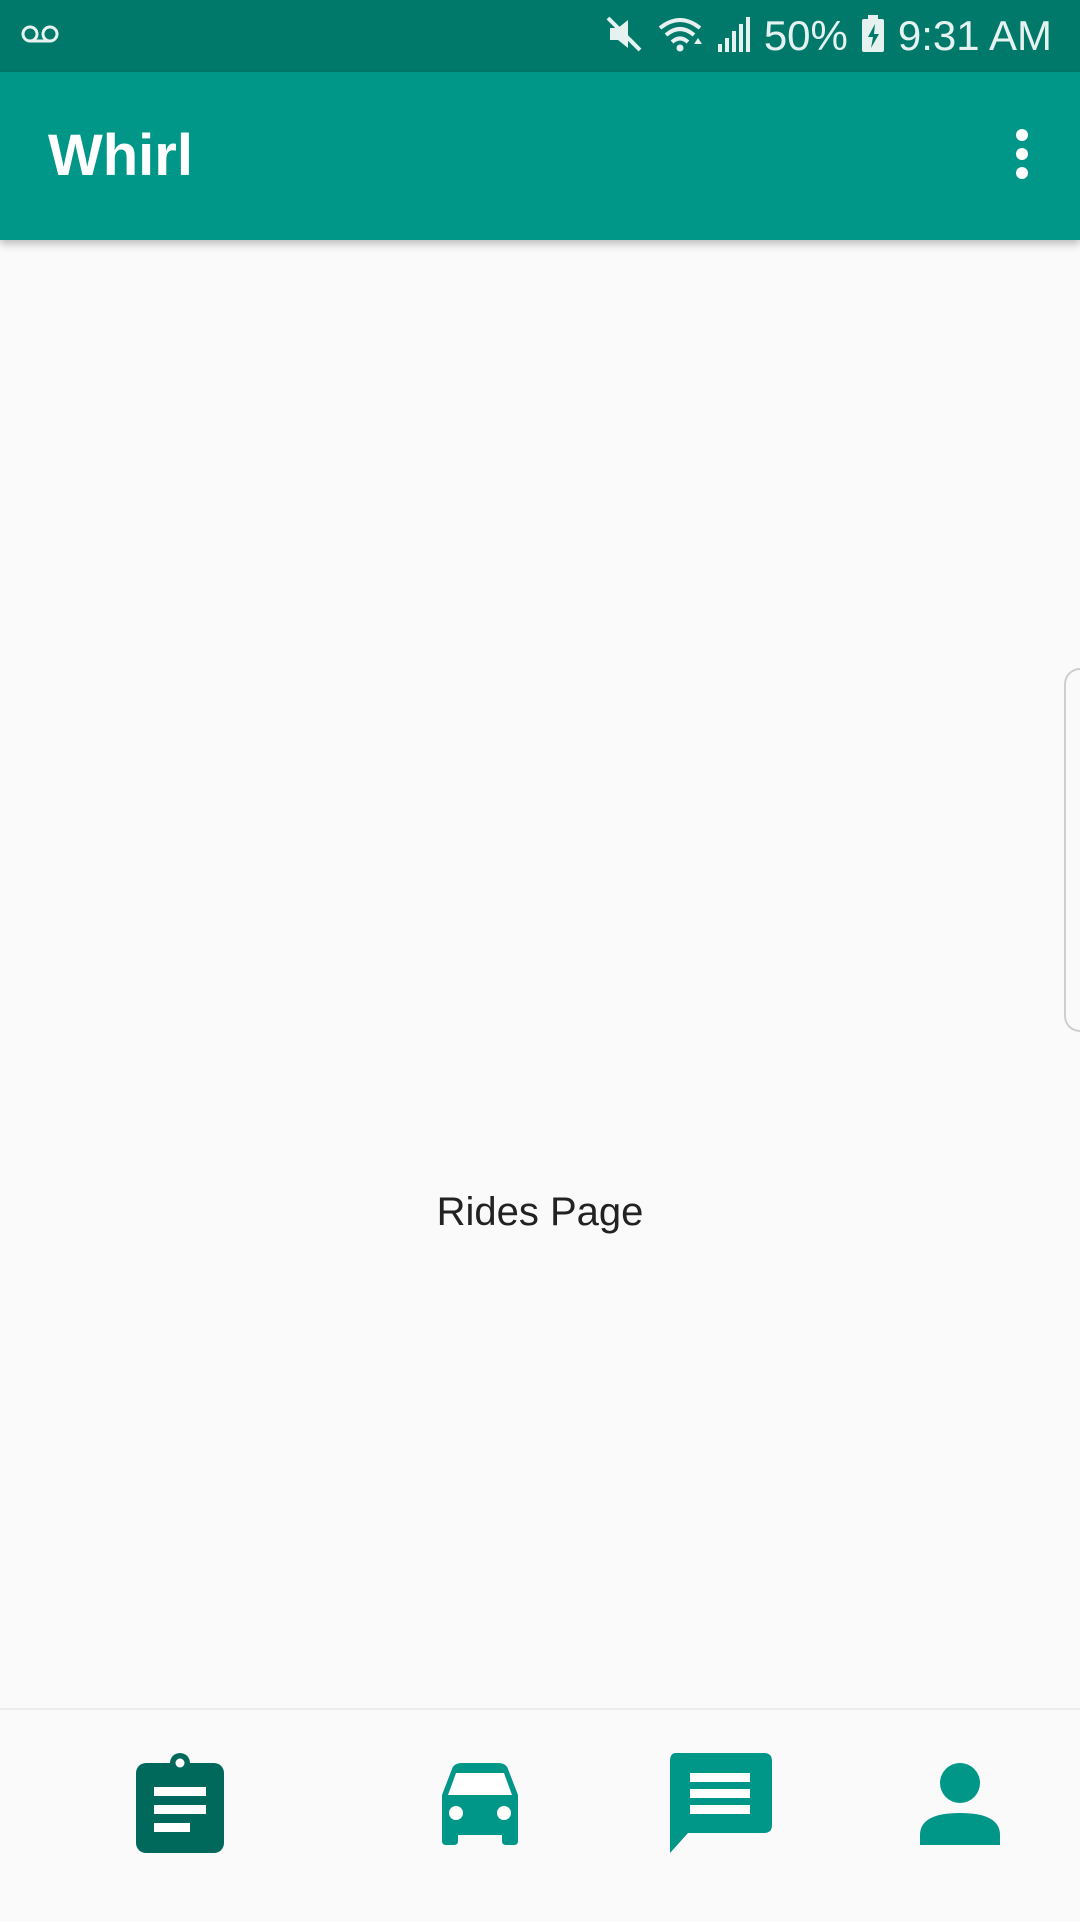 Image resolution: width=1080 pixels, height=1922 pixels. I want to click on voicemail-icon, so click(40, 38).